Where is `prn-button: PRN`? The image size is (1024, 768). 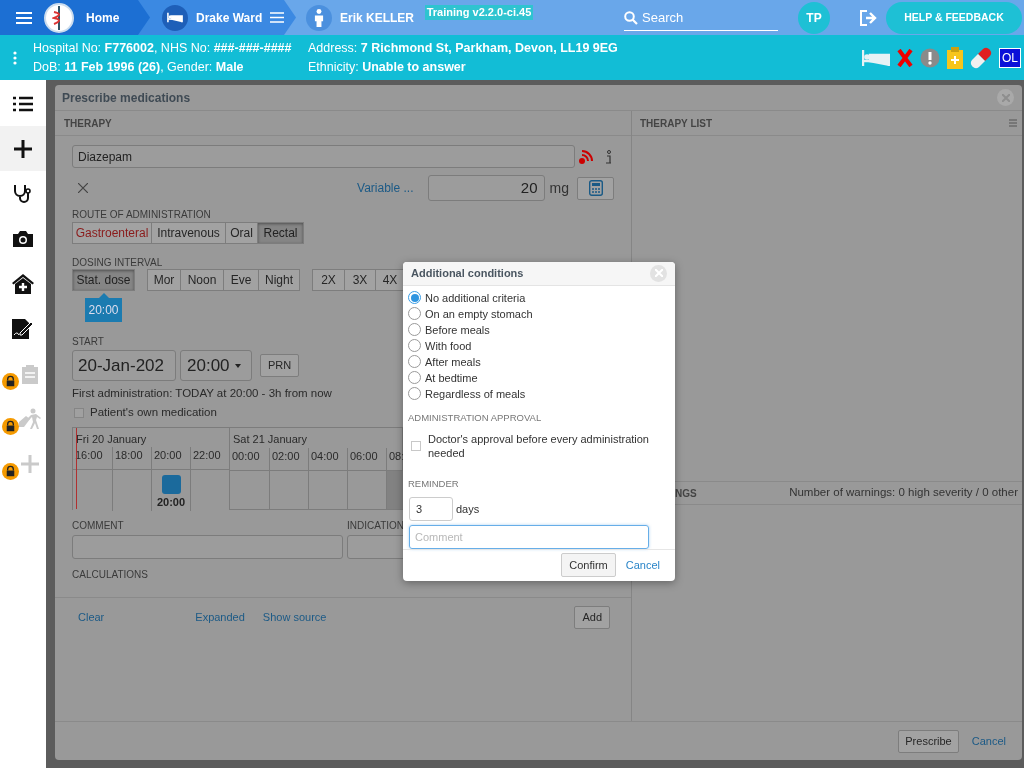
prn-button: PRN is located at coordinates (280, 365).